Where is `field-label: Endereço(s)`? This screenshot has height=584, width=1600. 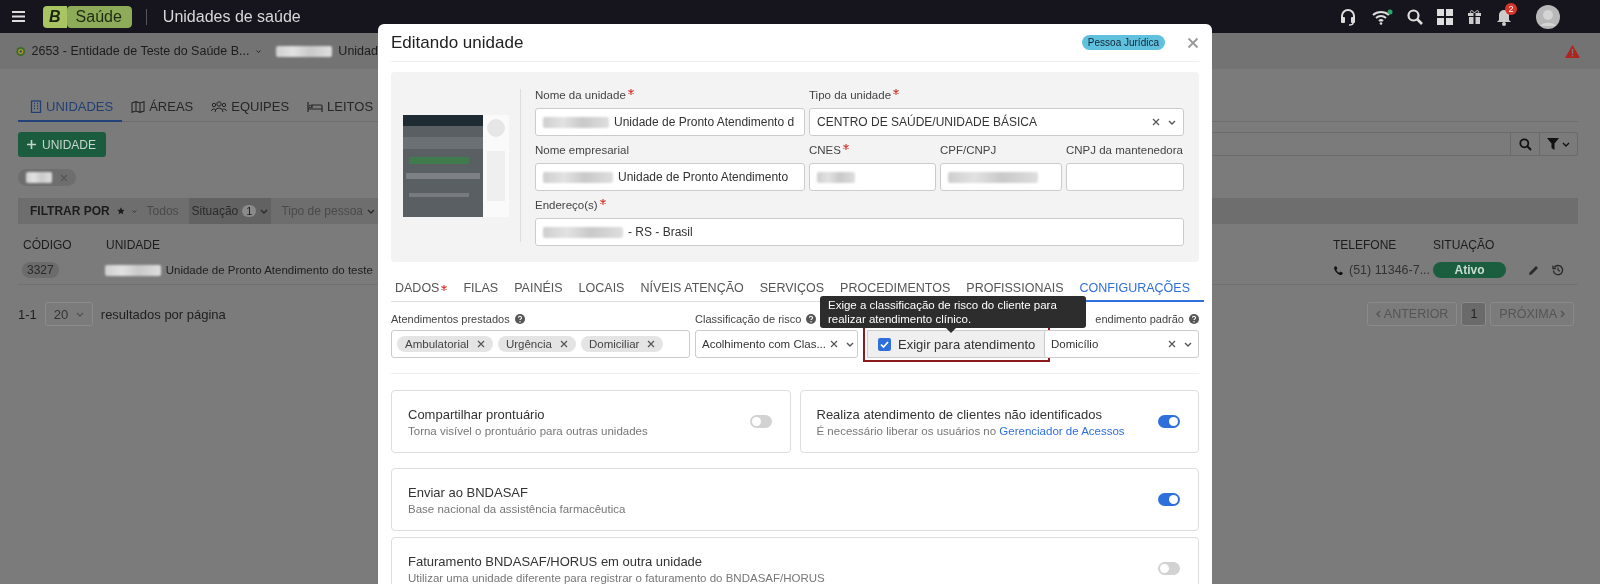 field-label: Endereço(s) is located at coordinates (566, 205).